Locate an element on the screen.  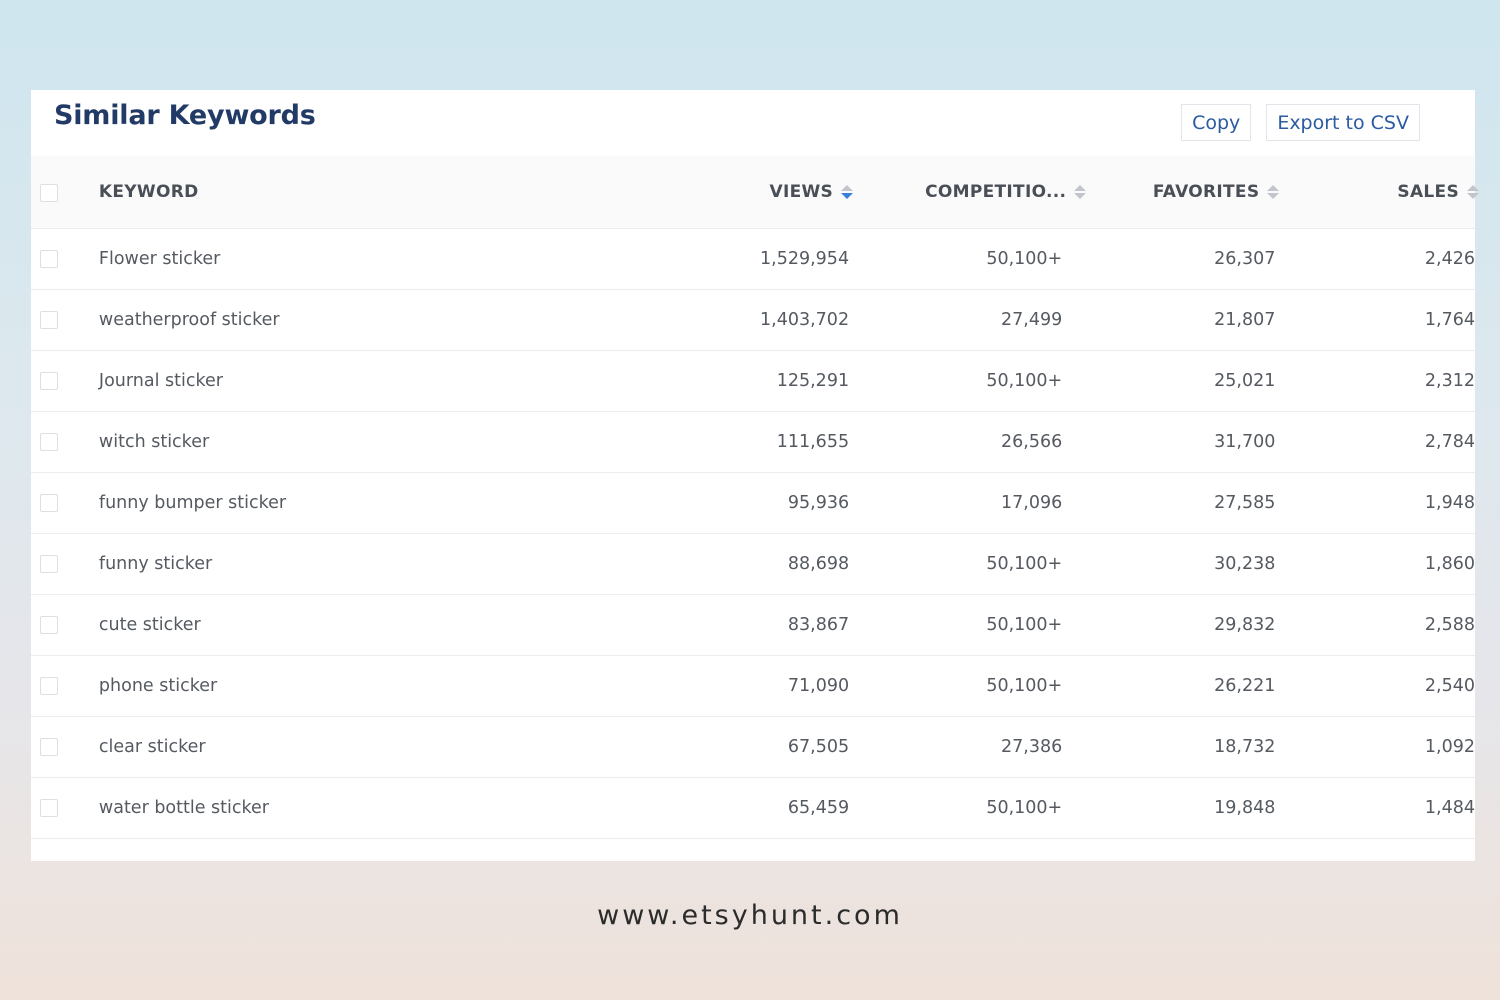
keyword-cell: Flower sticker is located at coordinates (391, 258).